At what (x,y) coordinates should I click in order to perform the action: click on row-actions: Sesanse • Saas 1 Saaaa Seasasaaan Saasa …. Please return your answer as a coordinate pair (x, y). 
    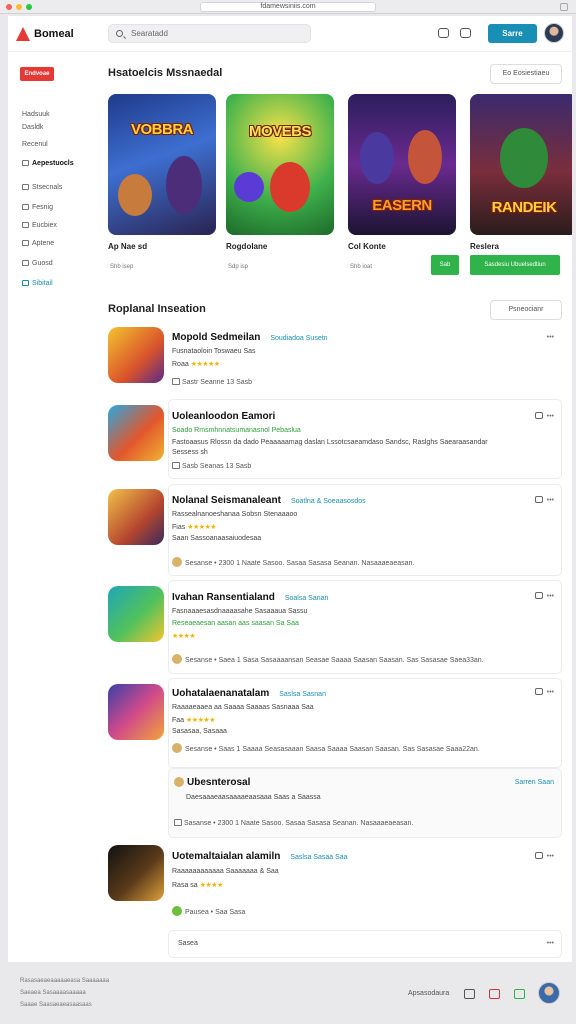
    Looking at the image, I should click on (326, 748).